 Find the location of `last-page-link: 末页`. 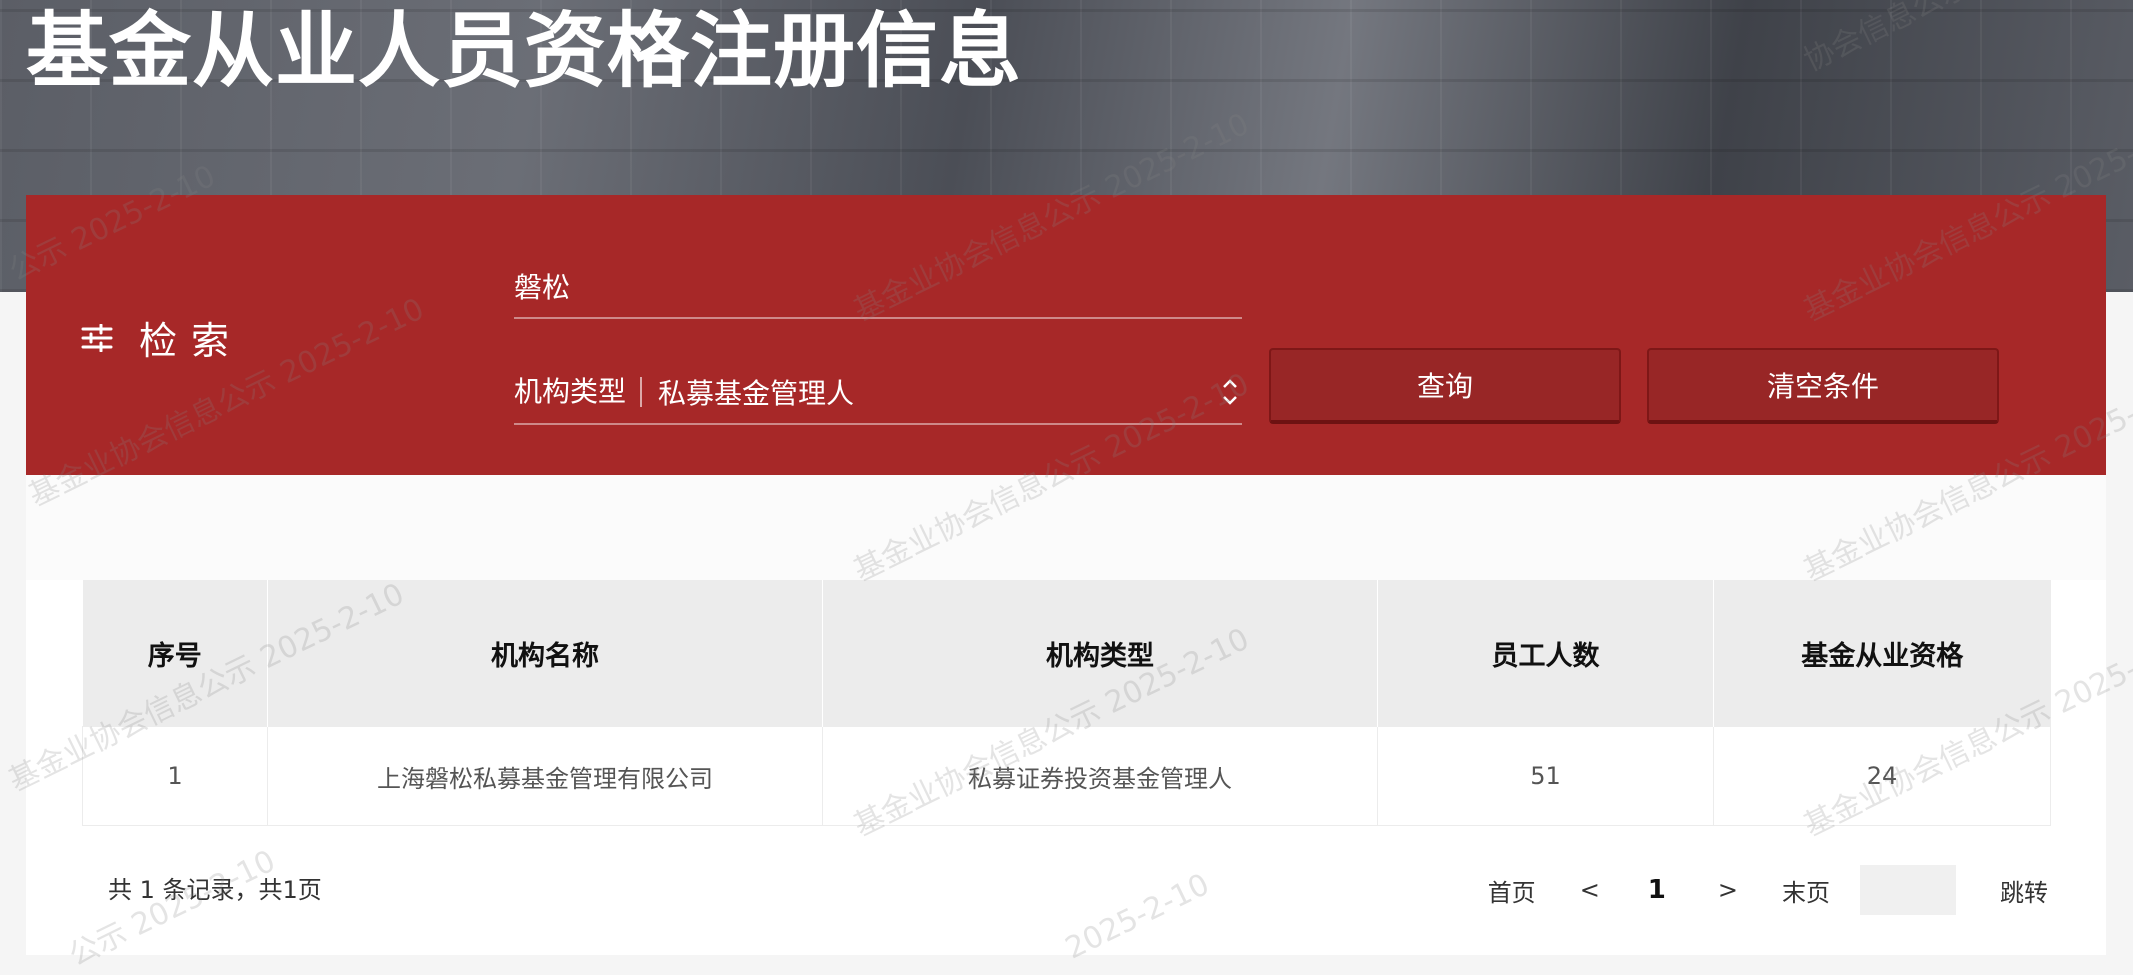

last-page-link: 末页 is located at coordinates (1806, 890).